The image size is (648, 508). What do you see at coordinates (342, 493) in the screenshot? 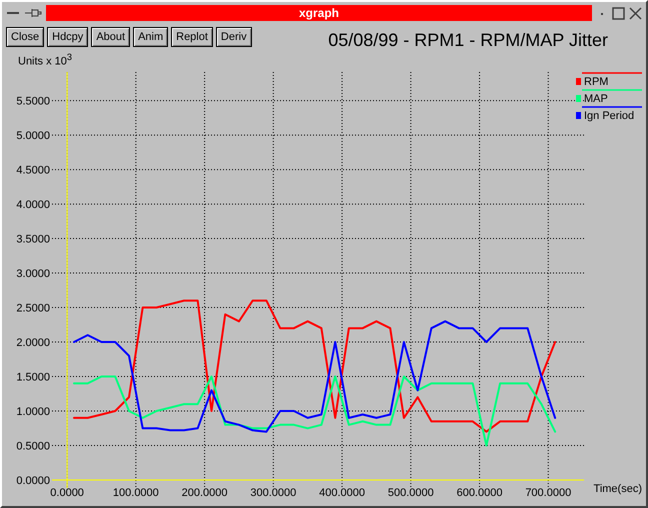
I see `x-tick-label: 400.0000` at bounding box center [342, 493].